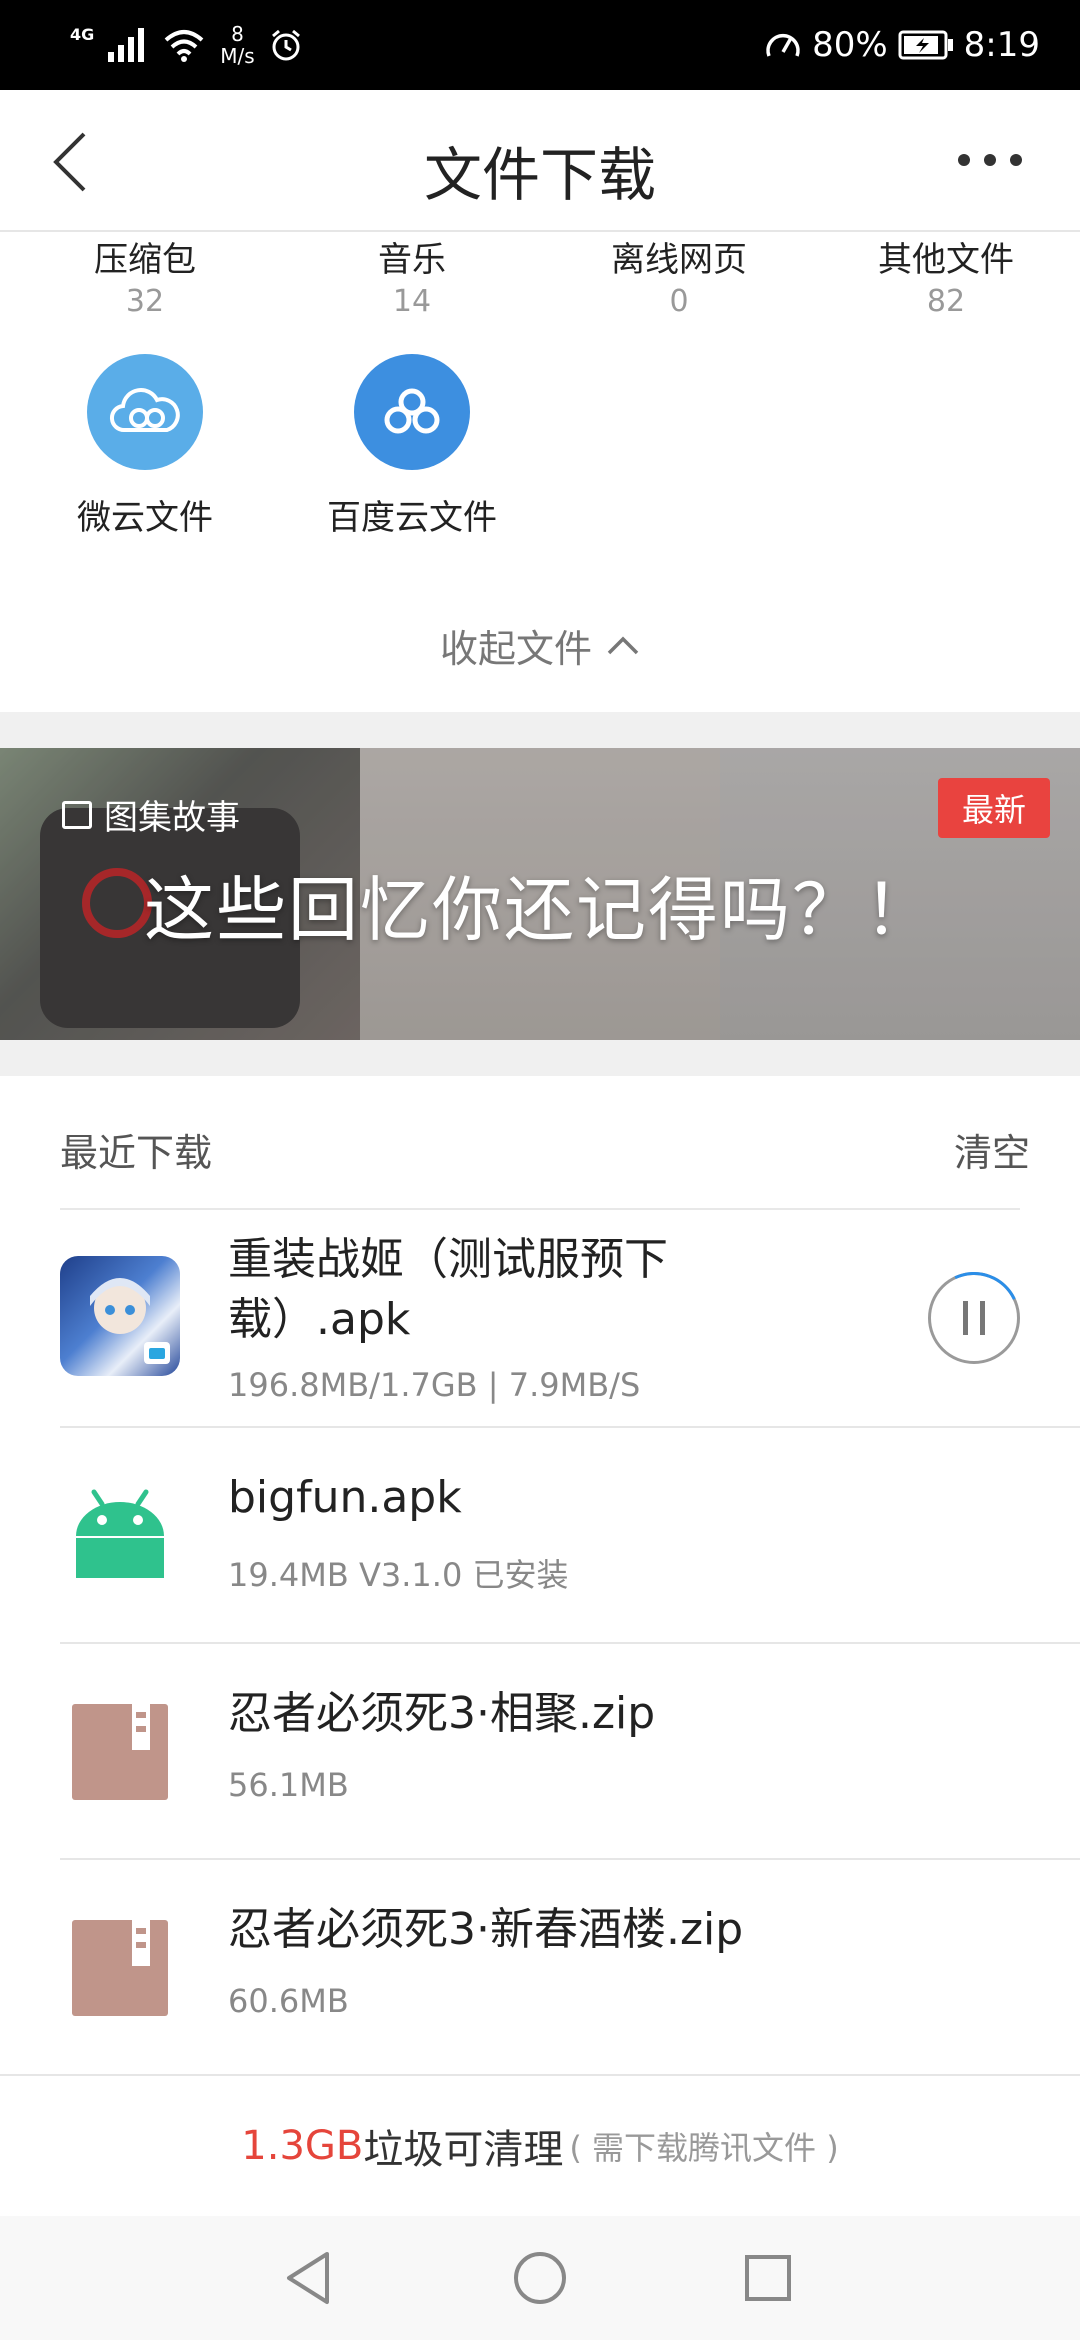 The image size is (1080, 2340). I want to click on banner-tag: 图集故事, so click(151, 814).